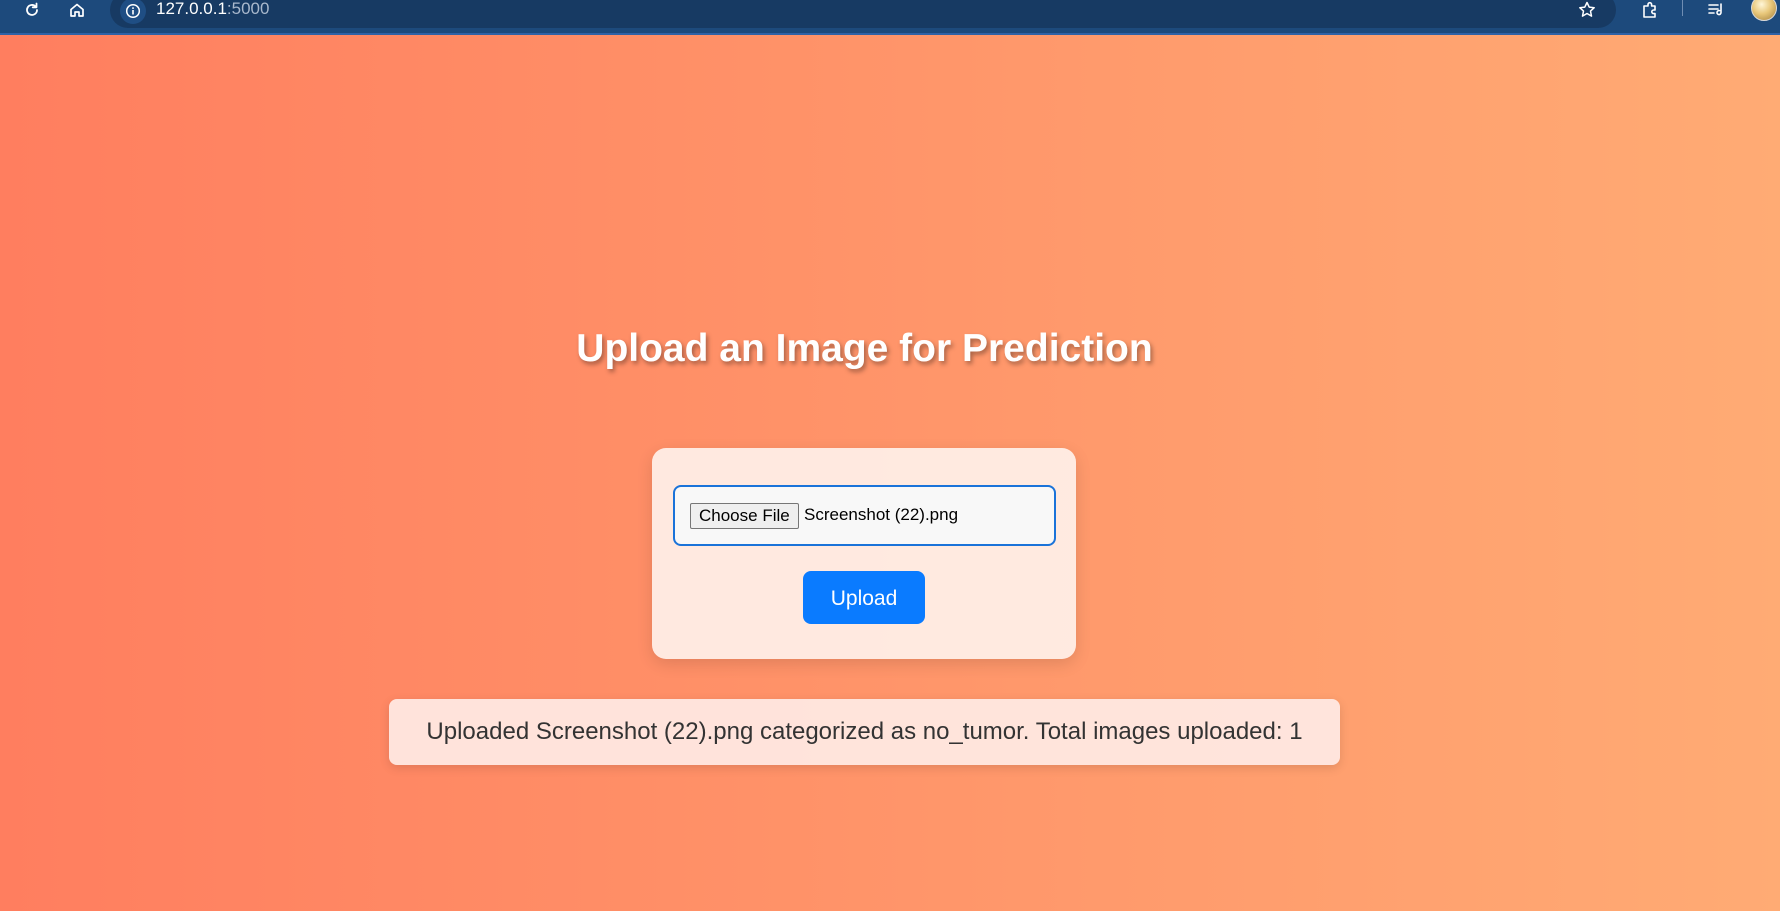  What do you see at coordinates (864, 597) in the screenshot?
I see `upload-button: Upload` at bounding box center [864, 597].